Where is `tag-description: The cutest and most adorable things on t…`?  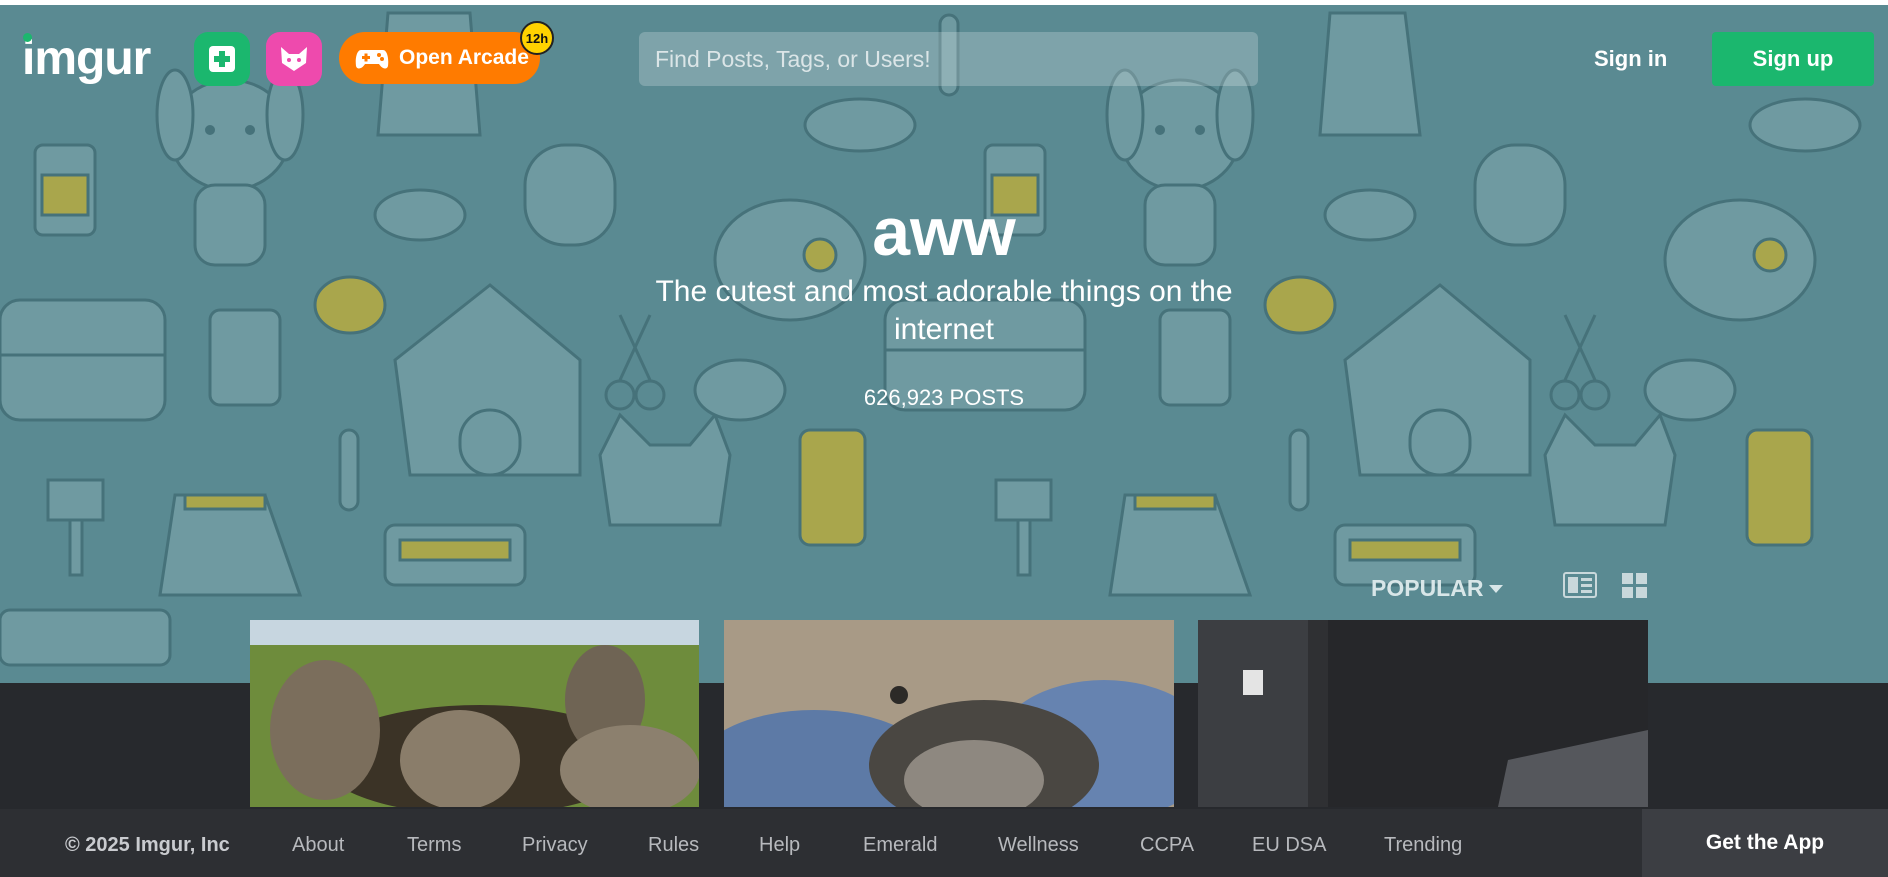 tag-description: The cutest and most adorable things on t… is located at coordinates (944, 310).